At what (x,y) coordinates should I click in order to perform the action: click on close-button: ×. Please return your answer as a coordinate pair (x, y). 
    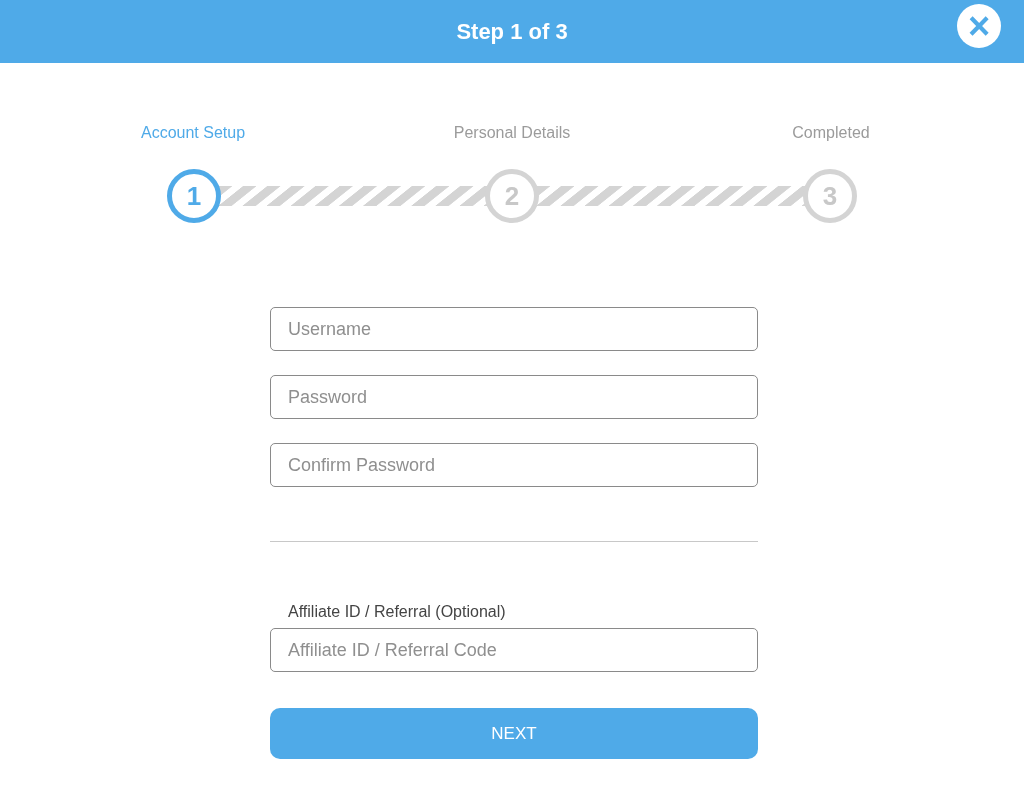
    Looking at the image, I should click on (979, 26).